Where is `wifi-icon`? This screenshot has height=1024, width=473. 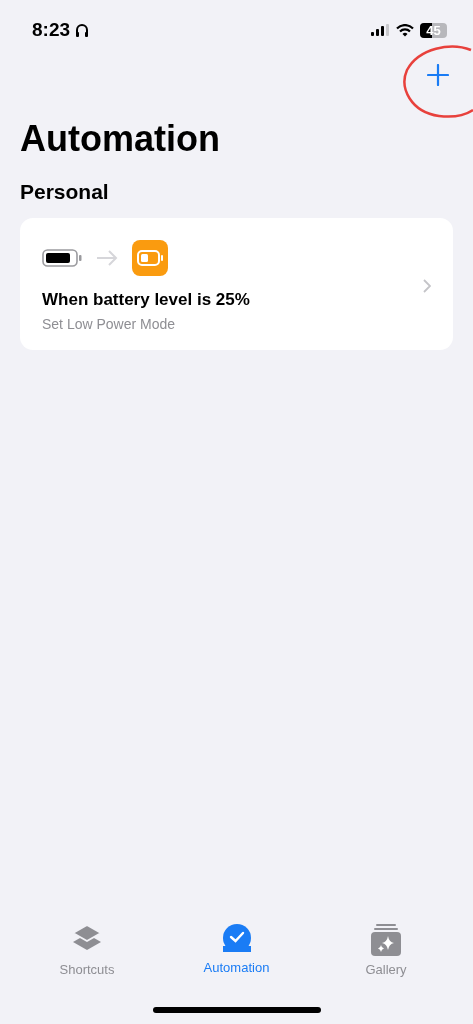
wifi-icon is located at coordinates (405, 30).